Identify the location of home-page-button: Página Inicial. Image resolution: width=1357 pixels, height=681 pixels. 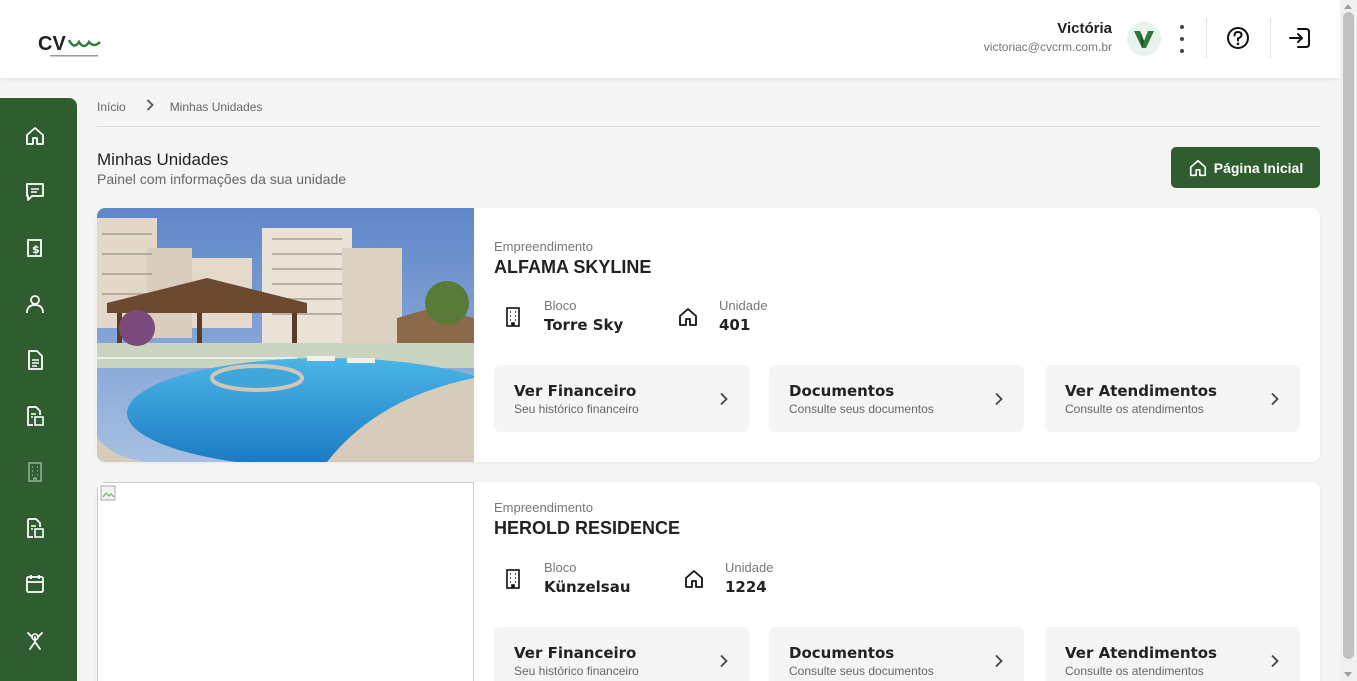
(1245, 167).